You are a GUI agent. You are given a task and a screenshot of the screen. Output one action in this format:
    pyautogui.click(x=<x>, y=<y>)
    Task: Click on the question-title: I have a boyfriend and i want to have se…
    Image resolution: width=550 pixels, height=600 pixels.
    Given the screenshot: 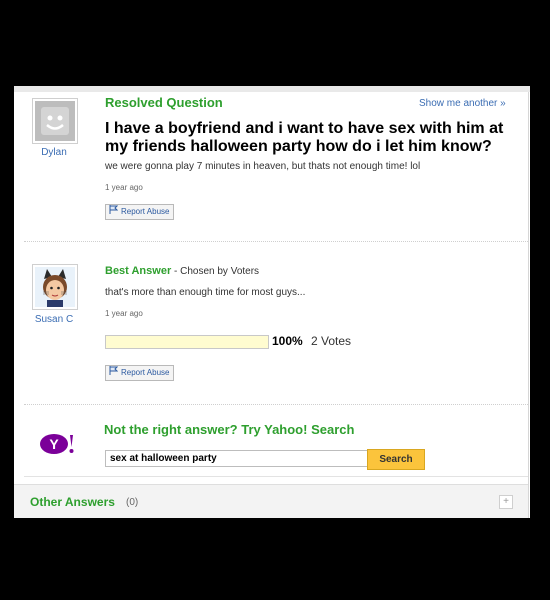 What is the action you would take?
    pyautogui.click(x=304, y=137)
    